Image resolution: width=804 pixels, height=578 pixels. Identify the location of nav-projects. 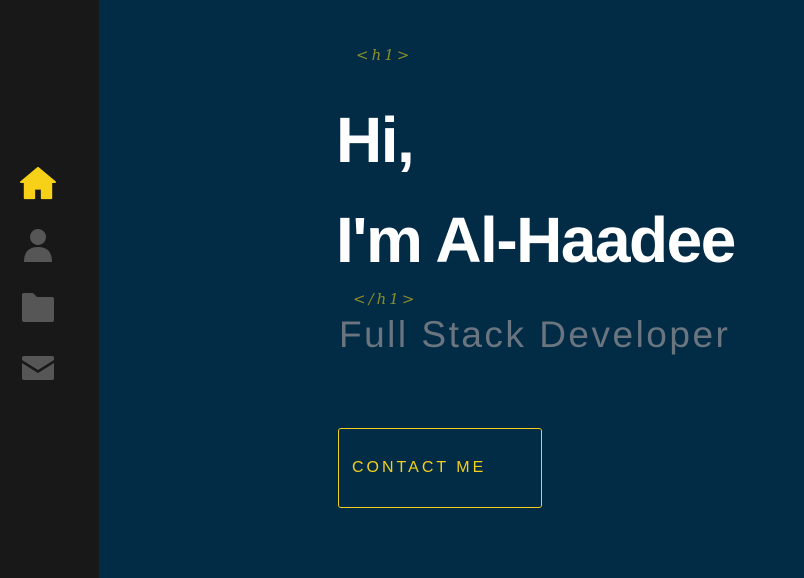
(38, 307).